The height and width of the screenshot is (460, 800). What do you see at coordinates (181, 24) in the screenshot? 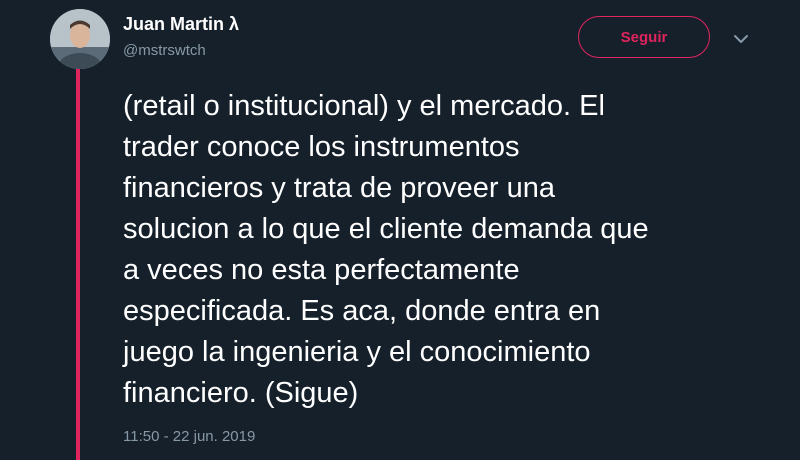
I see `author-name: Juan Martin λ` at bounding box center [181, 24].